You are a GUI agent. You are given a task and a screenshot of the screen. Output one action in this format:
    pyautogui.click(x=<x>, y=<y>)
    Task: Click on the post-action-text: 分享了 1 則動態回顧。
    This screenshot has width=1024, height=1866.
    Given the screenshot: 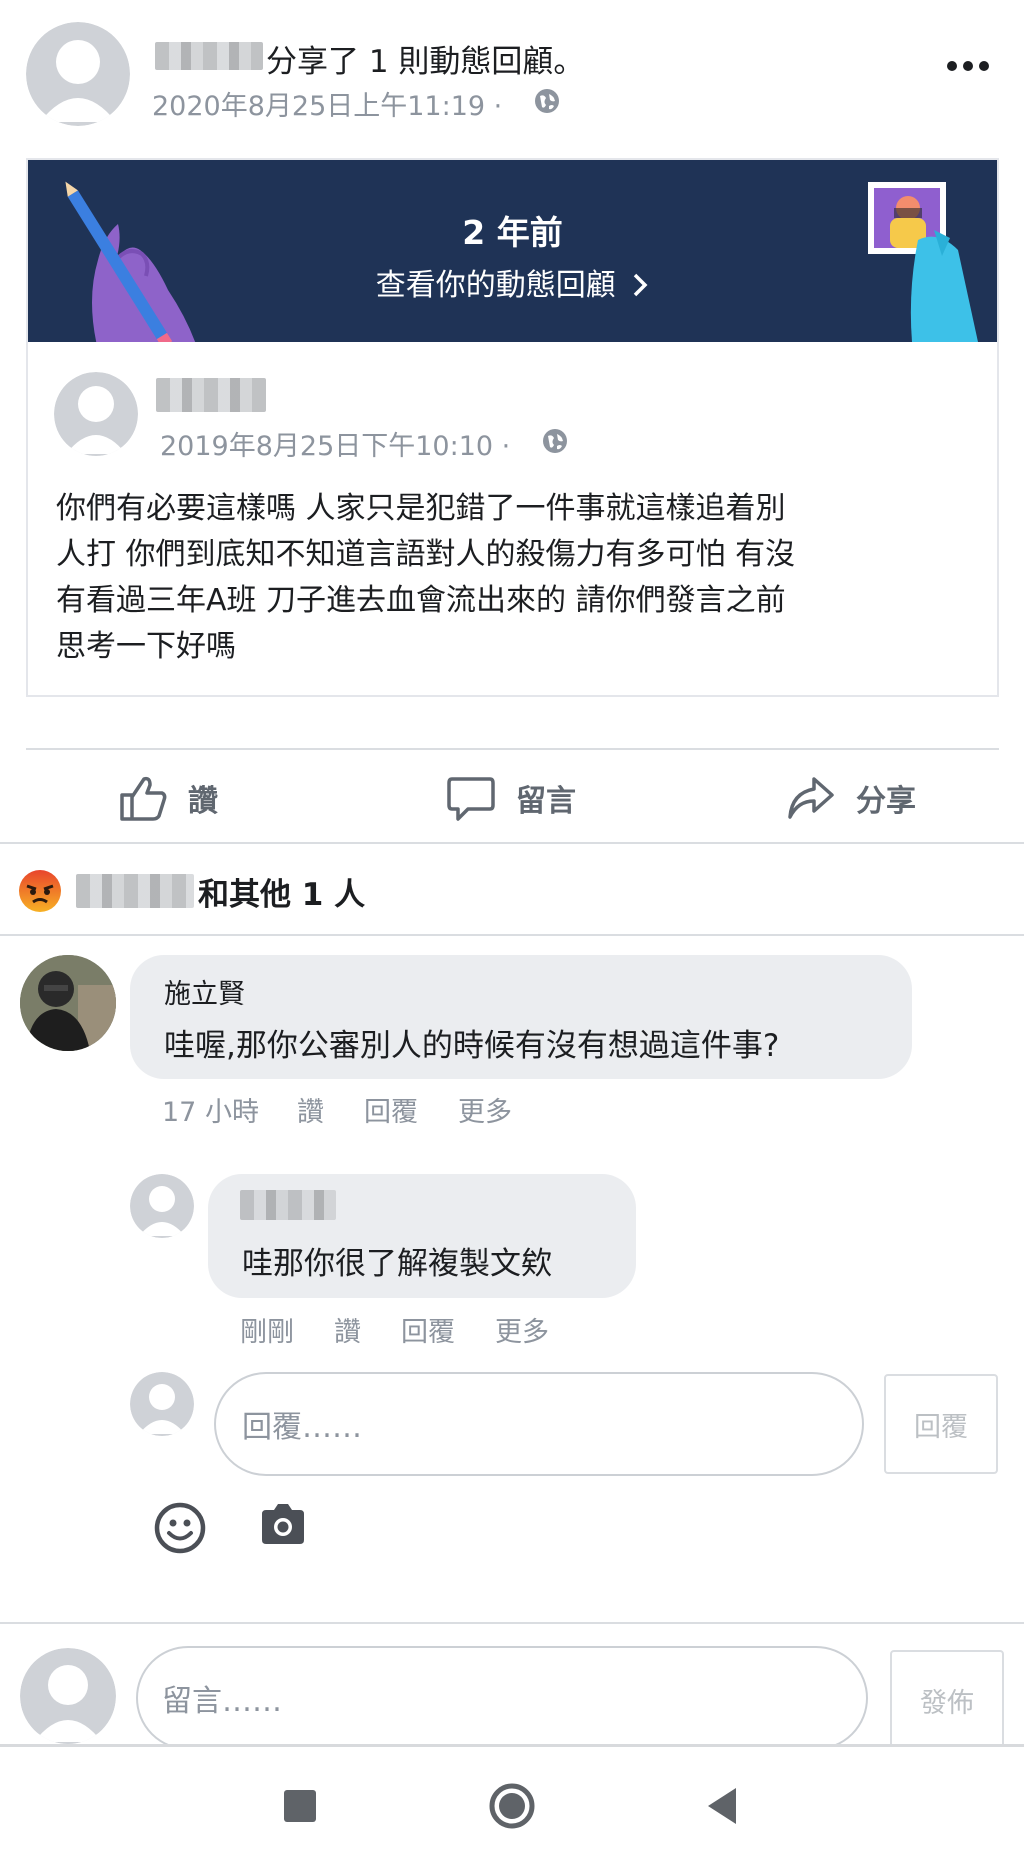 What is the action you would take?
    pyautogui.click(x=425, y=62)
    